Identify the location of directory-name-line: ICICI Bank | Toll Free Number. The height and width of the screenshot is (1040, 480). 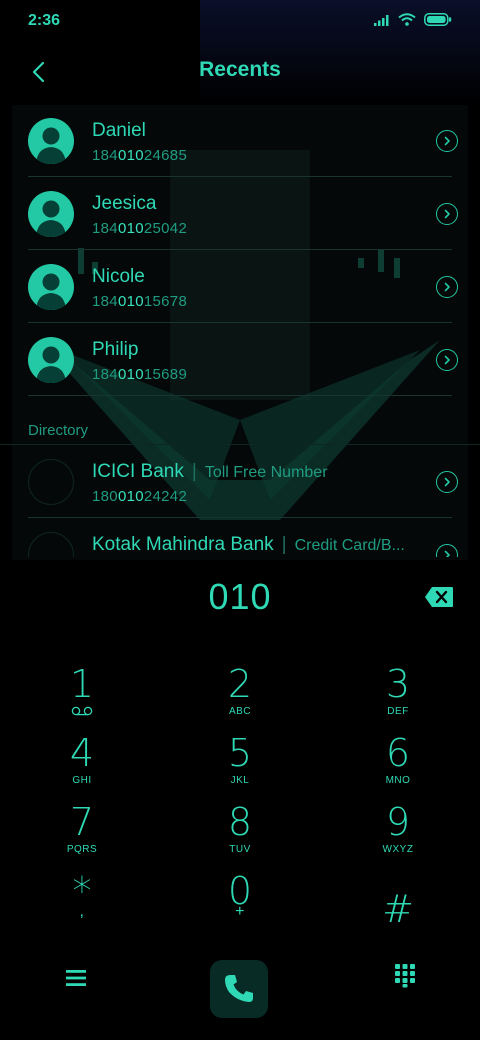
(210, 472).